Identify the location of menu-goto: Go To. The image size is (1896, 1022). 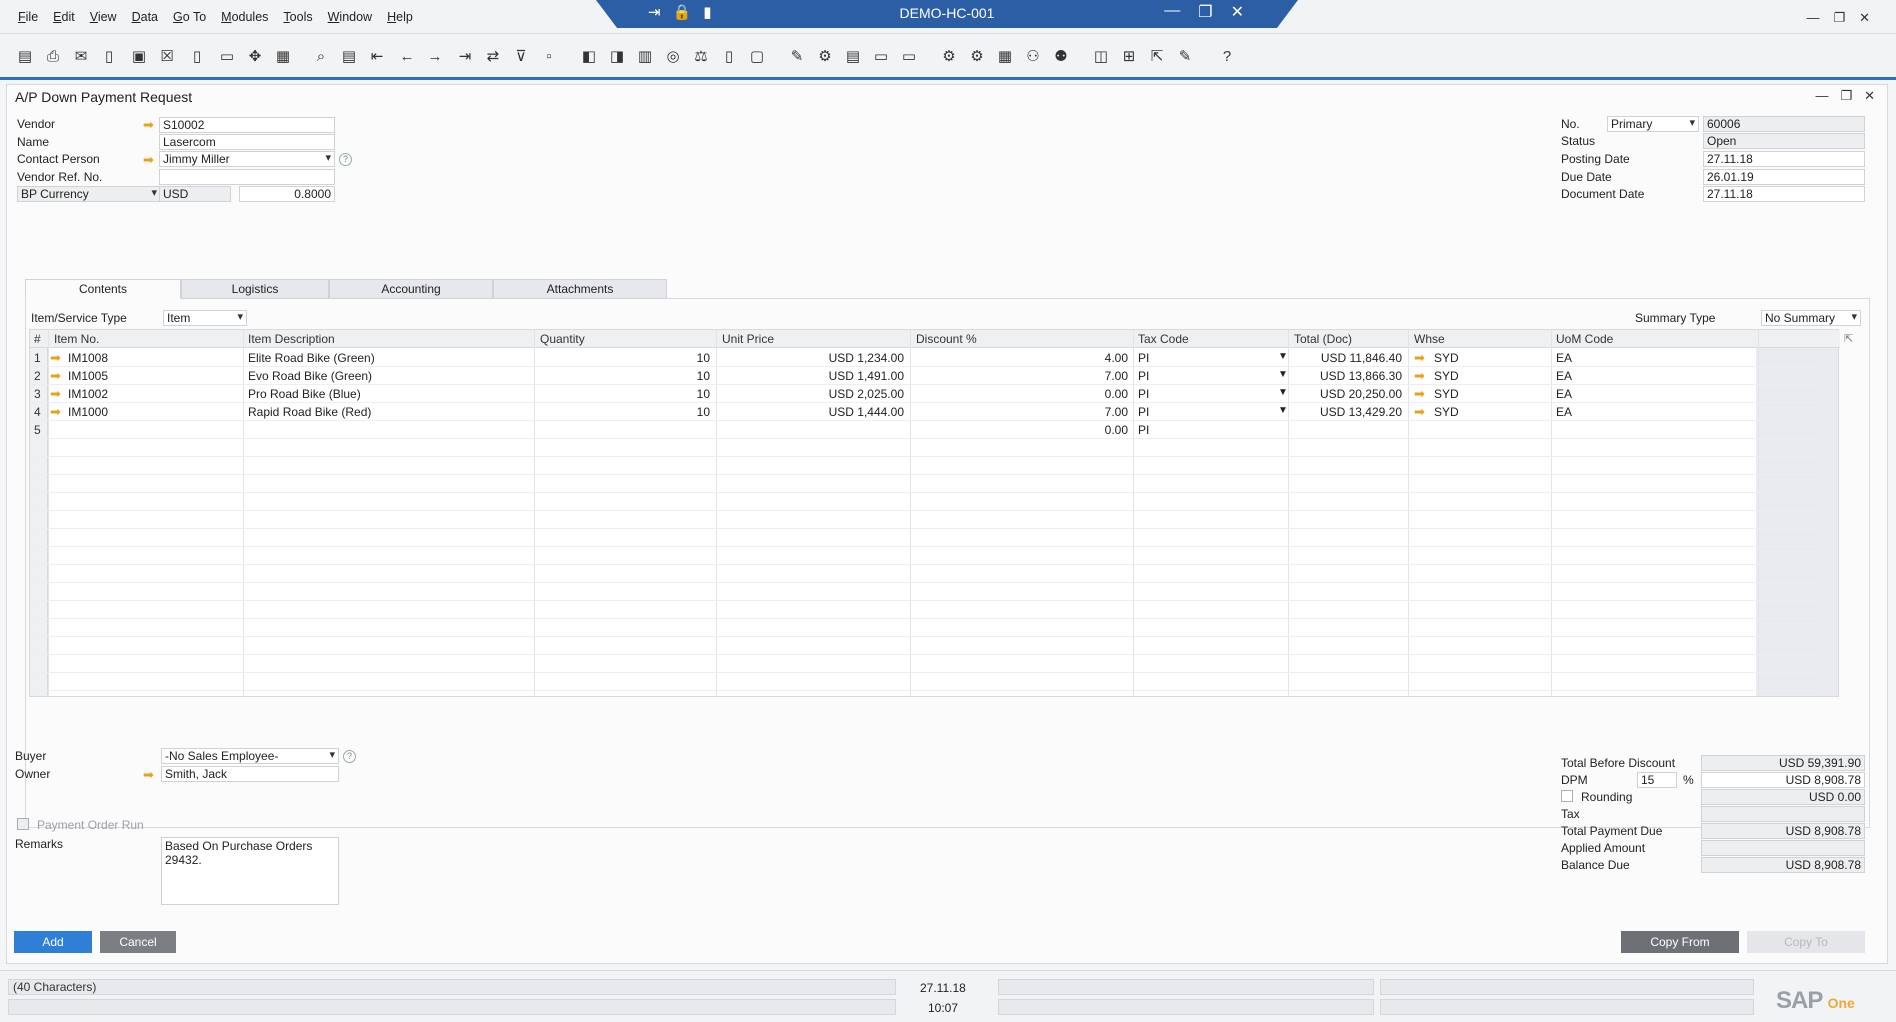
(189, 17).